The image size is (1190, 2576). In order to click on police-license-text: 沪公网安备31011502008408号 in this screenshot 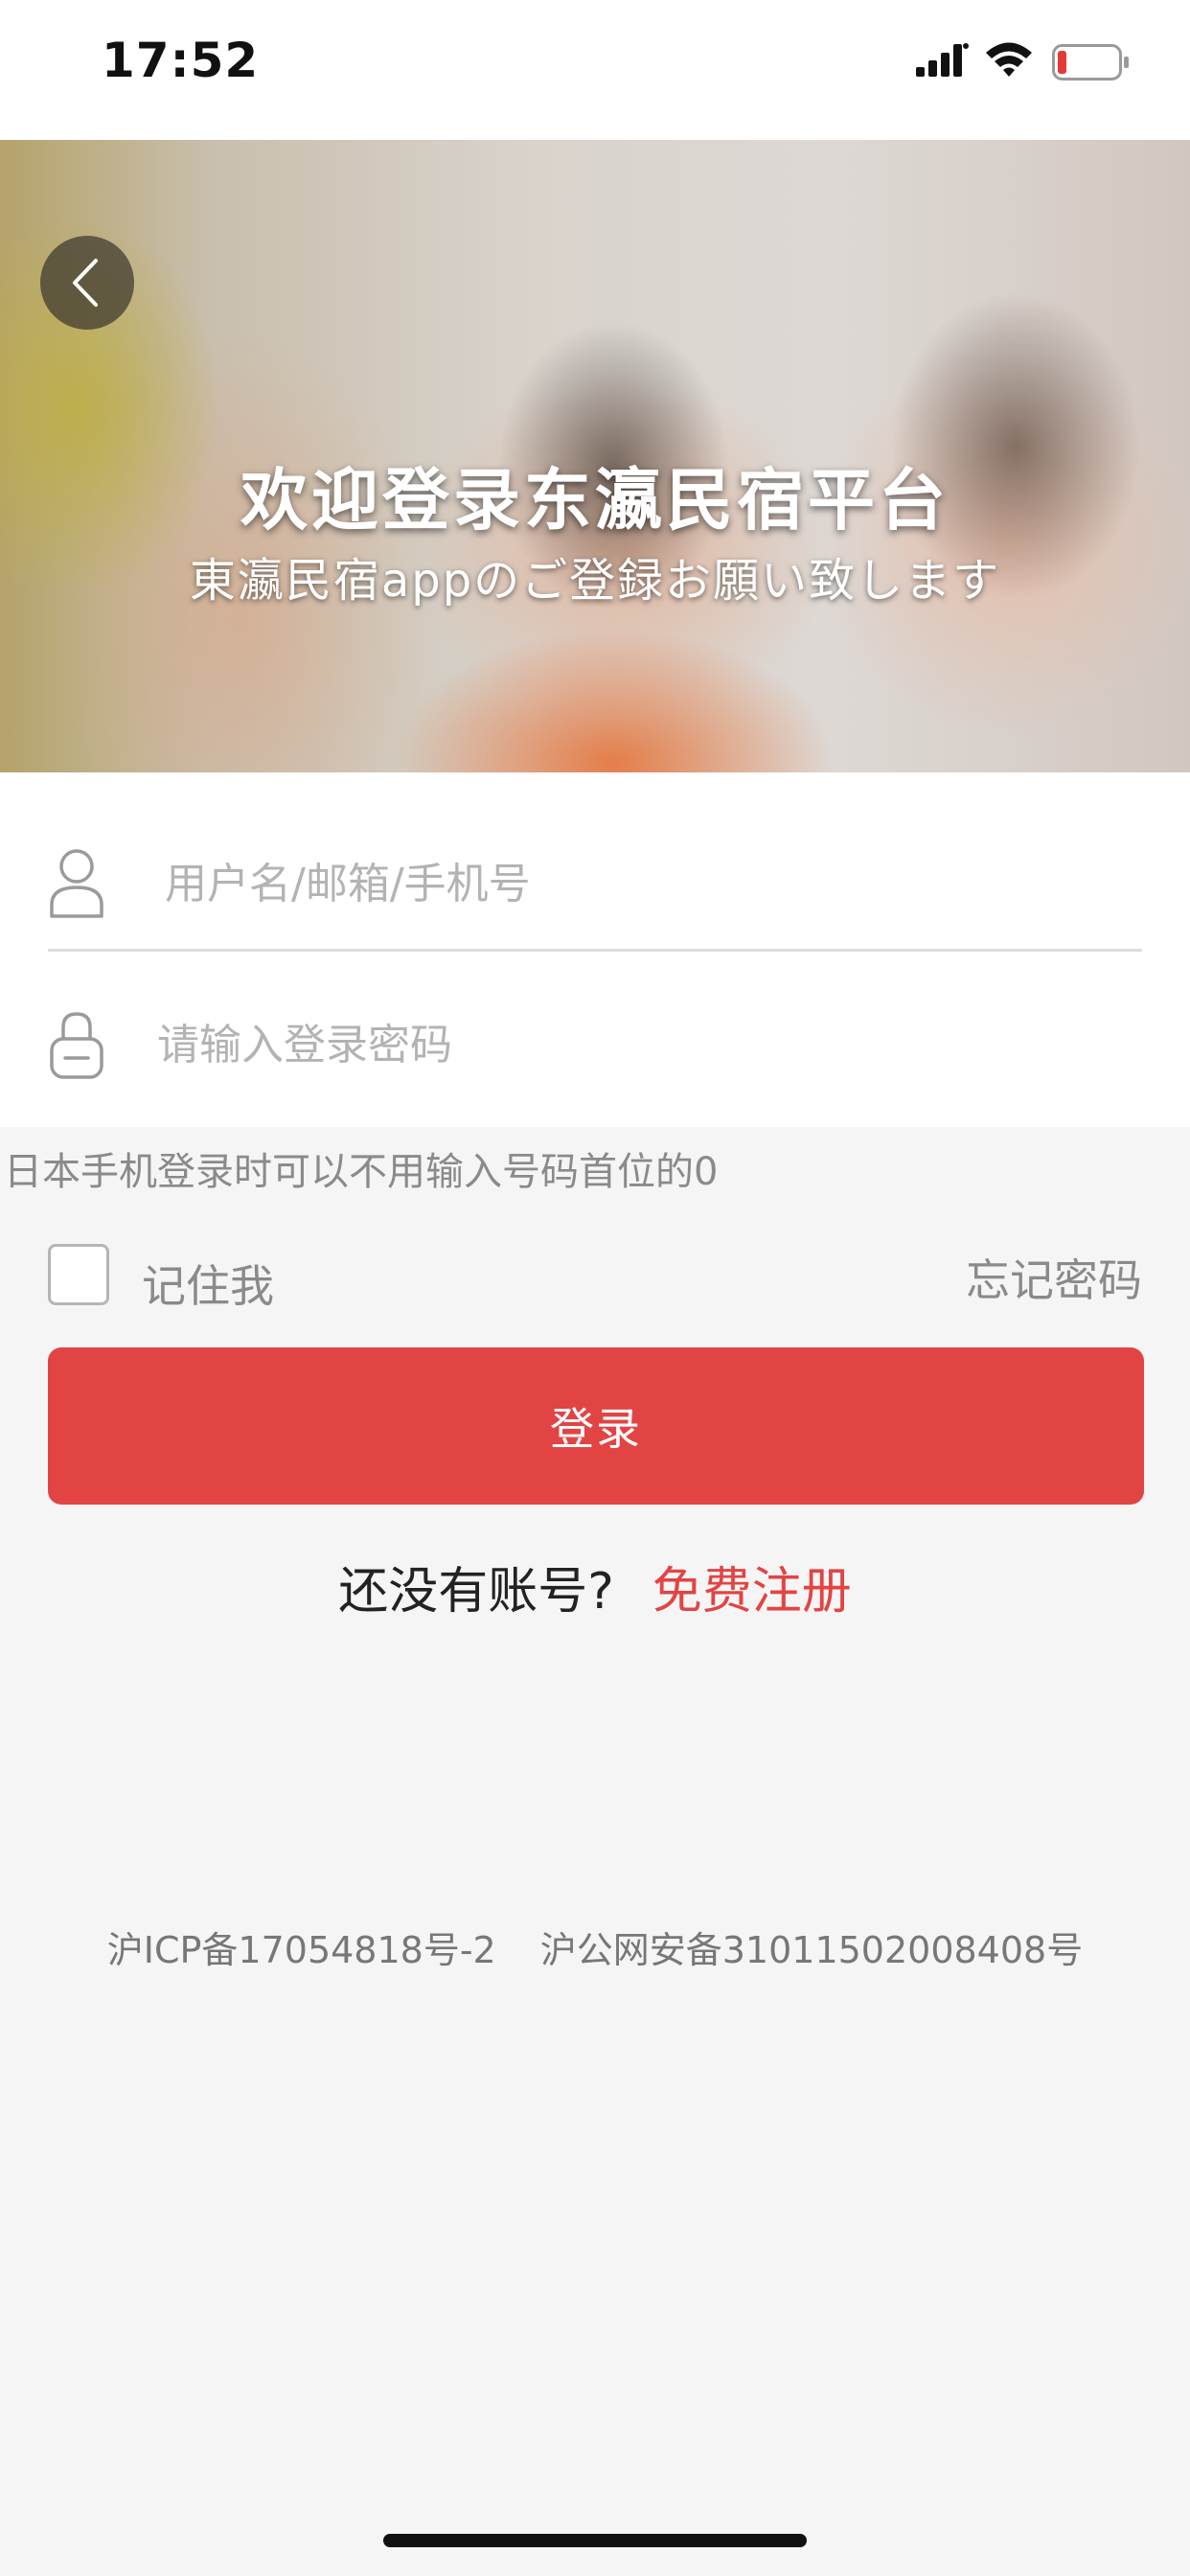, I will do `click(811, 1950)`.